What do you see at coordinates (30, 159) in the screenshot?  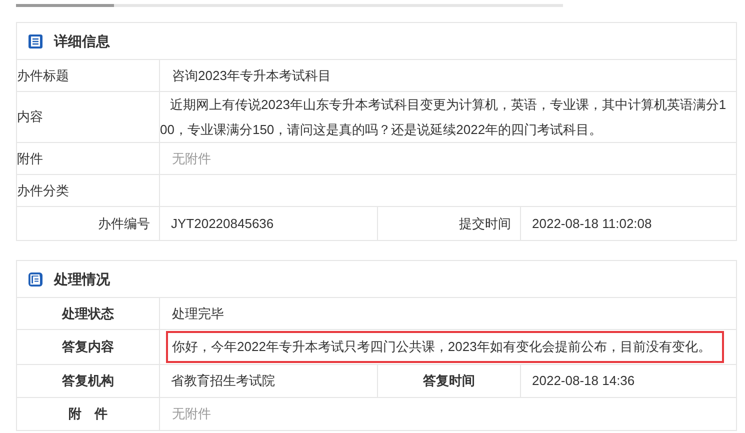 I see `field-label: 附件` at bounding box center [30, 159].